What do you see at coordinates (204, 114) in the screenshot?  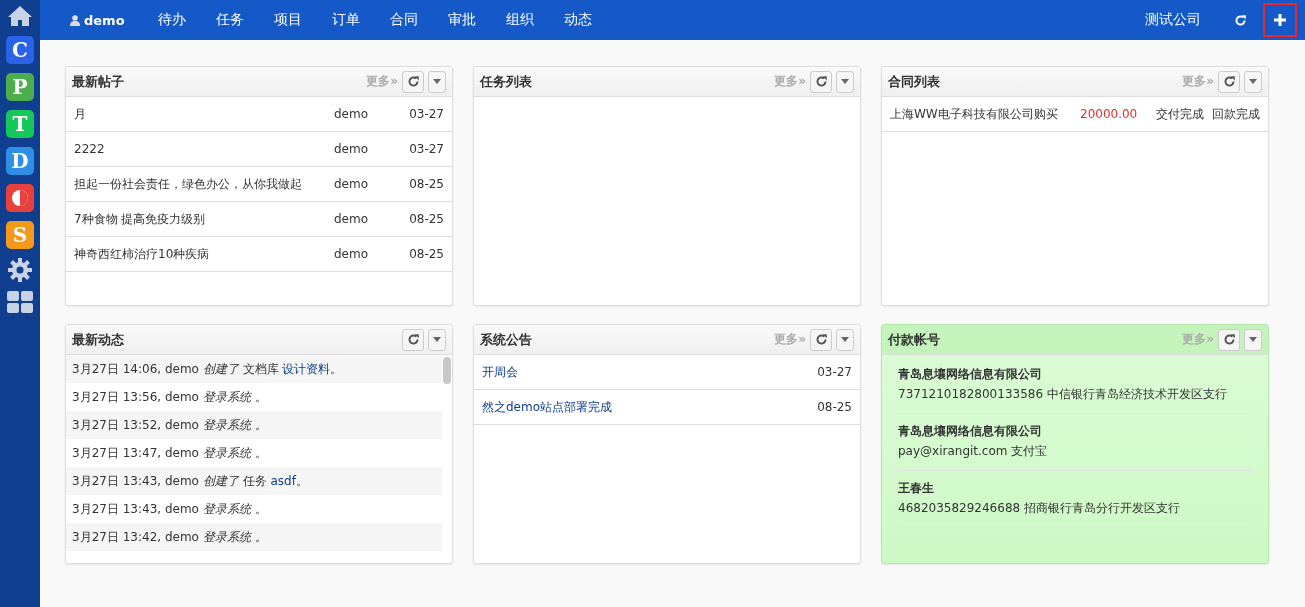 I see `post-title: 月` at bounding box center [204, 114].